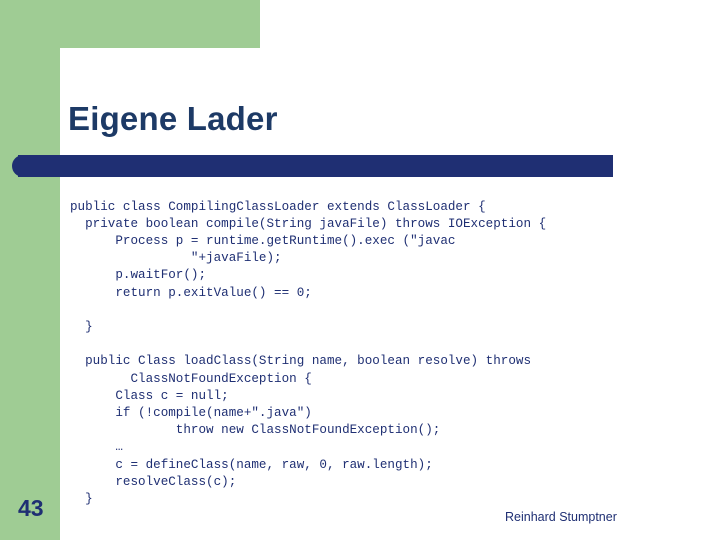  What do you see at coordinates (561, 517) in the screenshot?
I see `footer-author: Reinhard Stumptner` at bounding box center [561, 517].